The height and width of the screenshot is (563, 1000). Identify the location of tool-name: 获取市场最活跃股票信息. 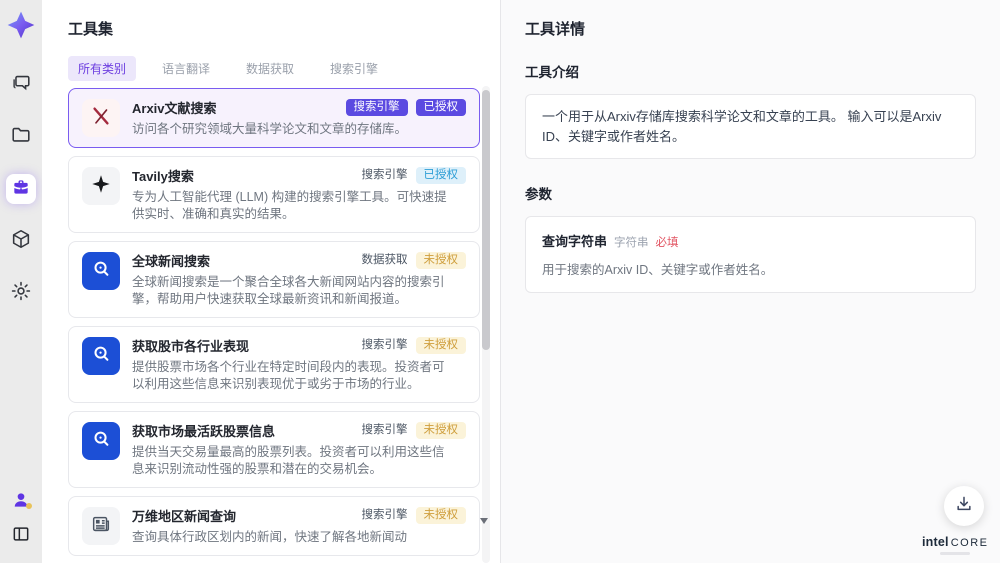
(204, 431).